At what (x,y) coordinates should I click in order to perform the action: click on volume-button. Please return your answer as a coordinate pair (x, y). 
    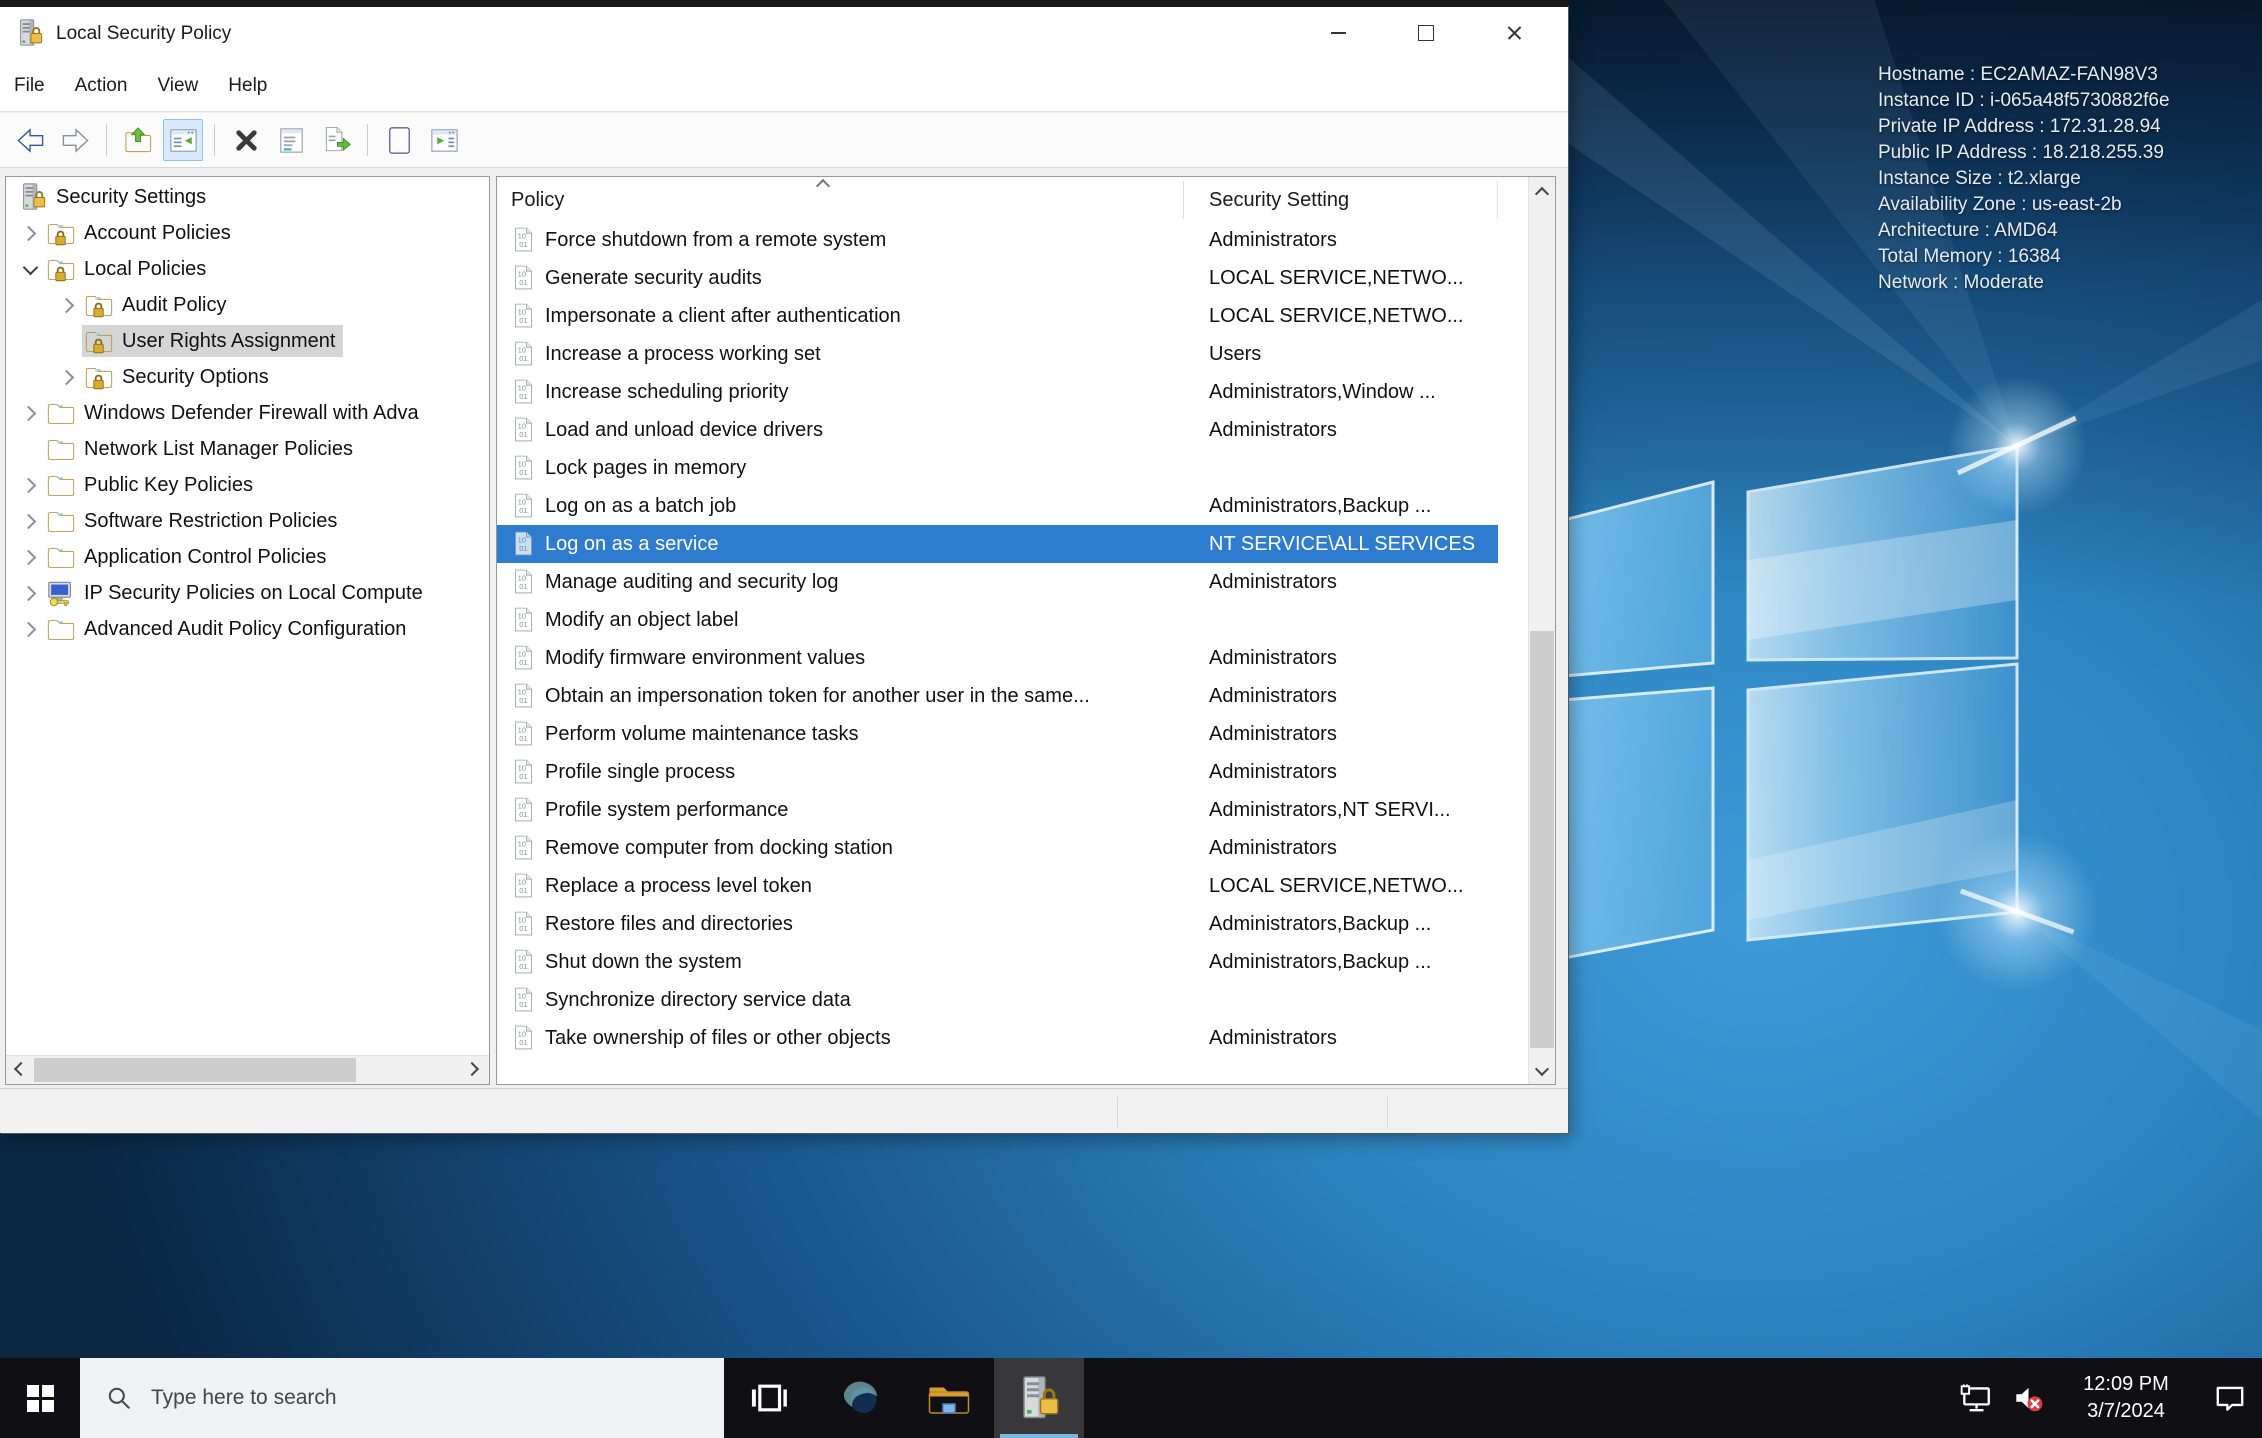
    Looking at the image, I should click on (2028, 1398).